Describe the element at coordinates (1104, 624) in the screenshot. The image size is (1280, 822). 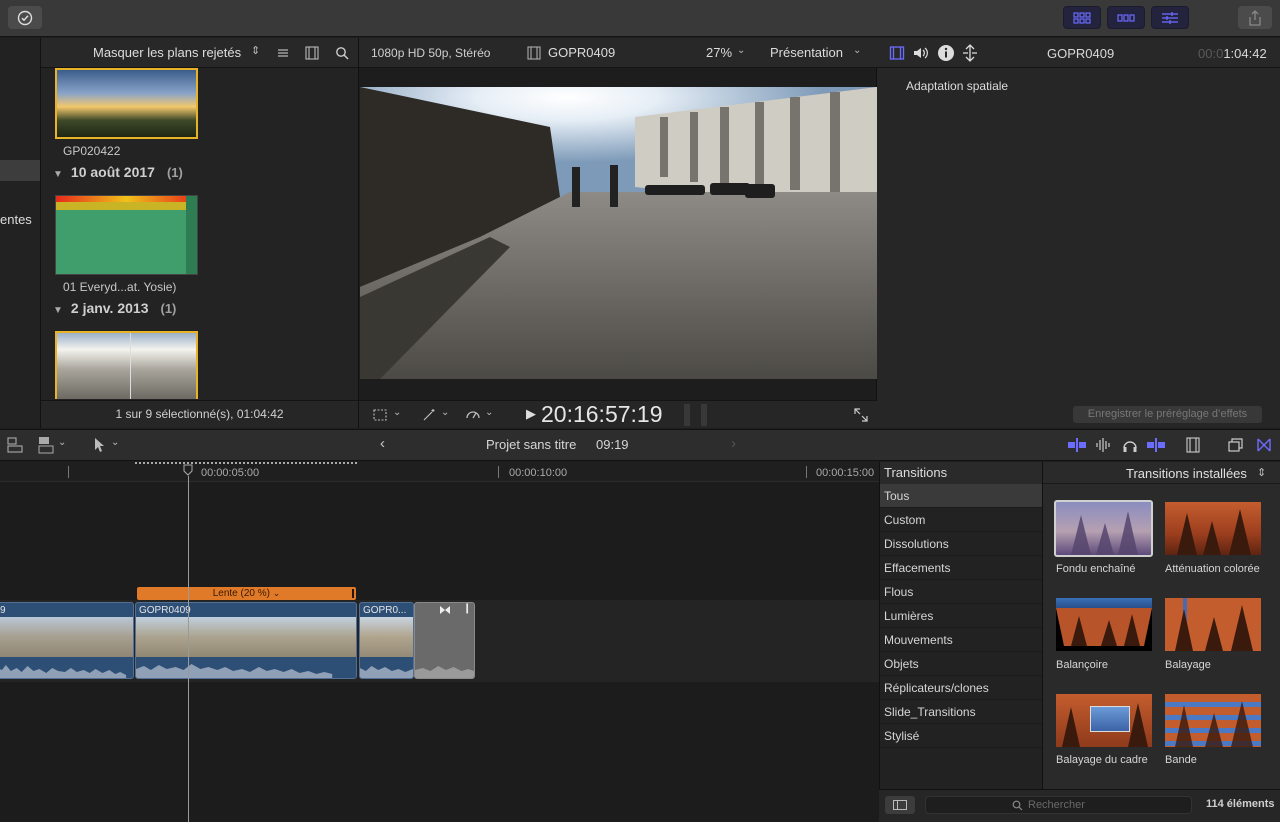
I see `transition-item-balancoire` at that location.